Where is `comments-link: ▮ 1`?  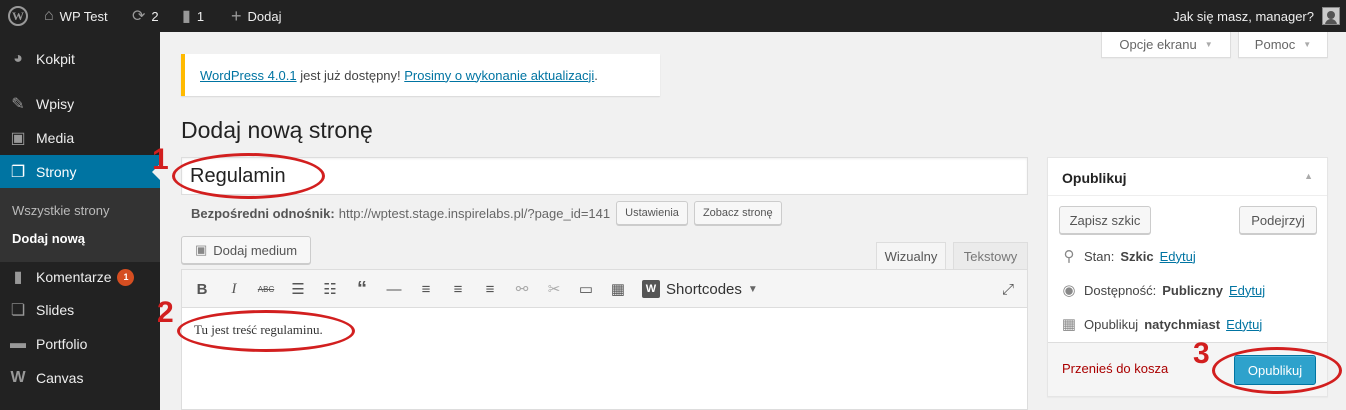
comments-link: ▮ 1 is located at coordinates (193, 16).